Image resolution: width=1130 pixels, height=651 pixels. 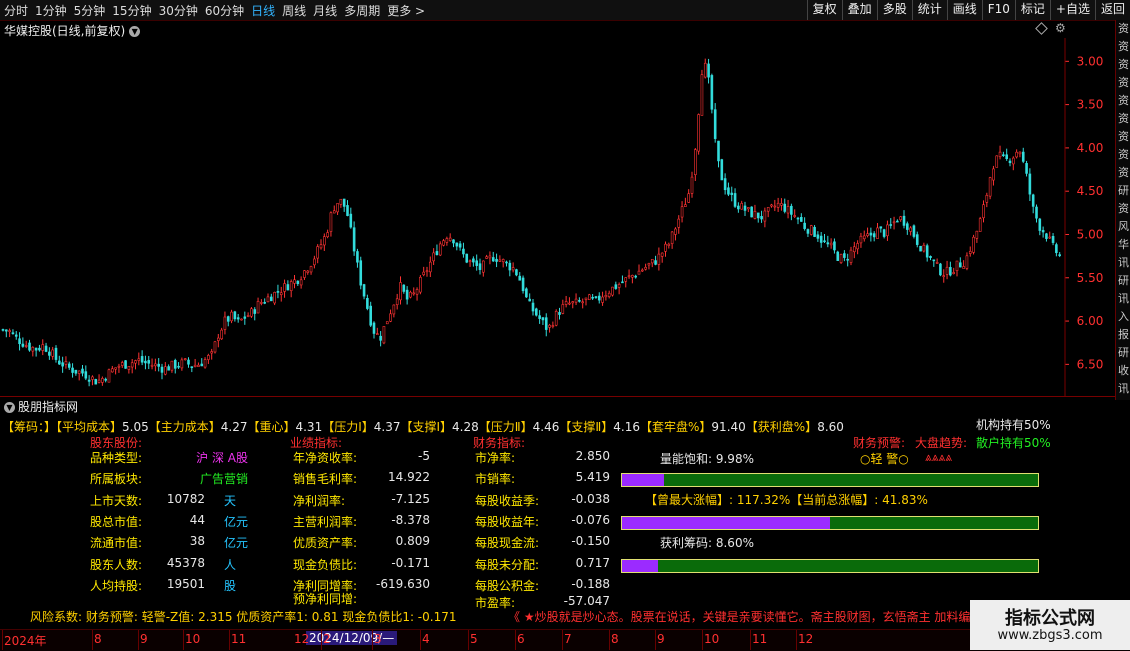 I want to click on time-tick: 2024年, so click(x=25, y=641).